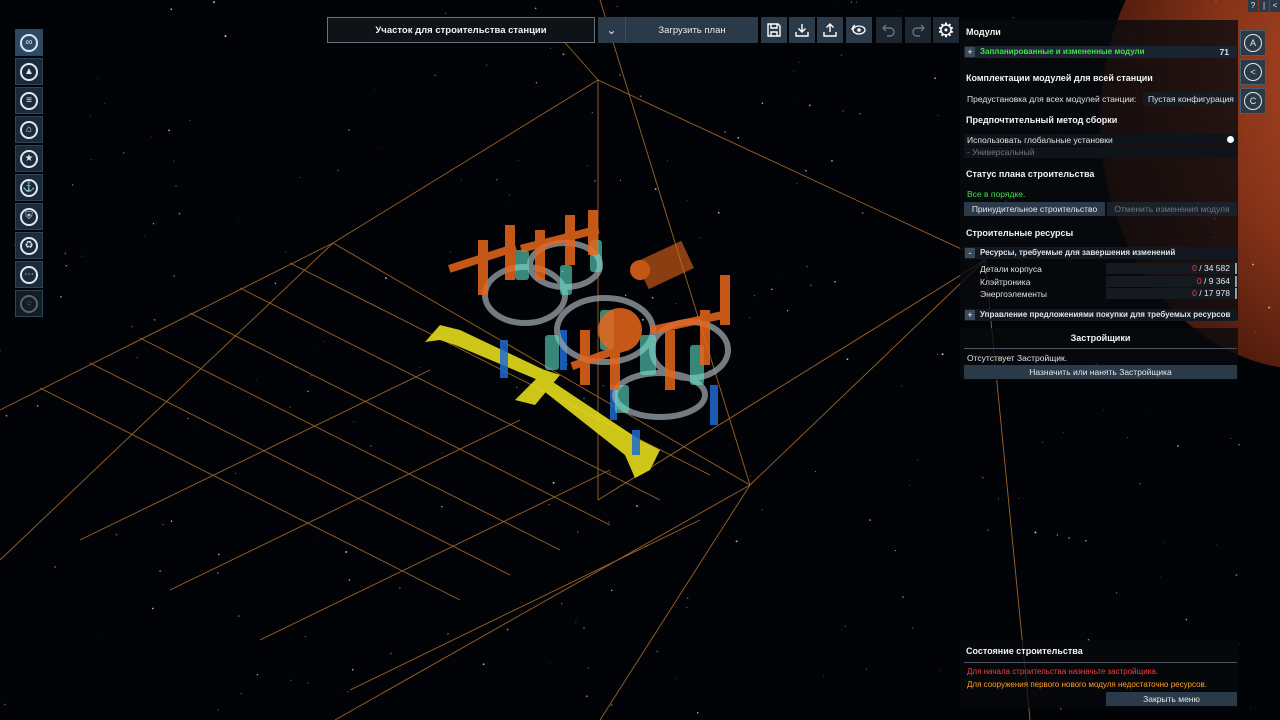 This screenshot has height=720, width=1280. I want to click on use-global-label: Использовать глобальные установки, so click(1040, 140).